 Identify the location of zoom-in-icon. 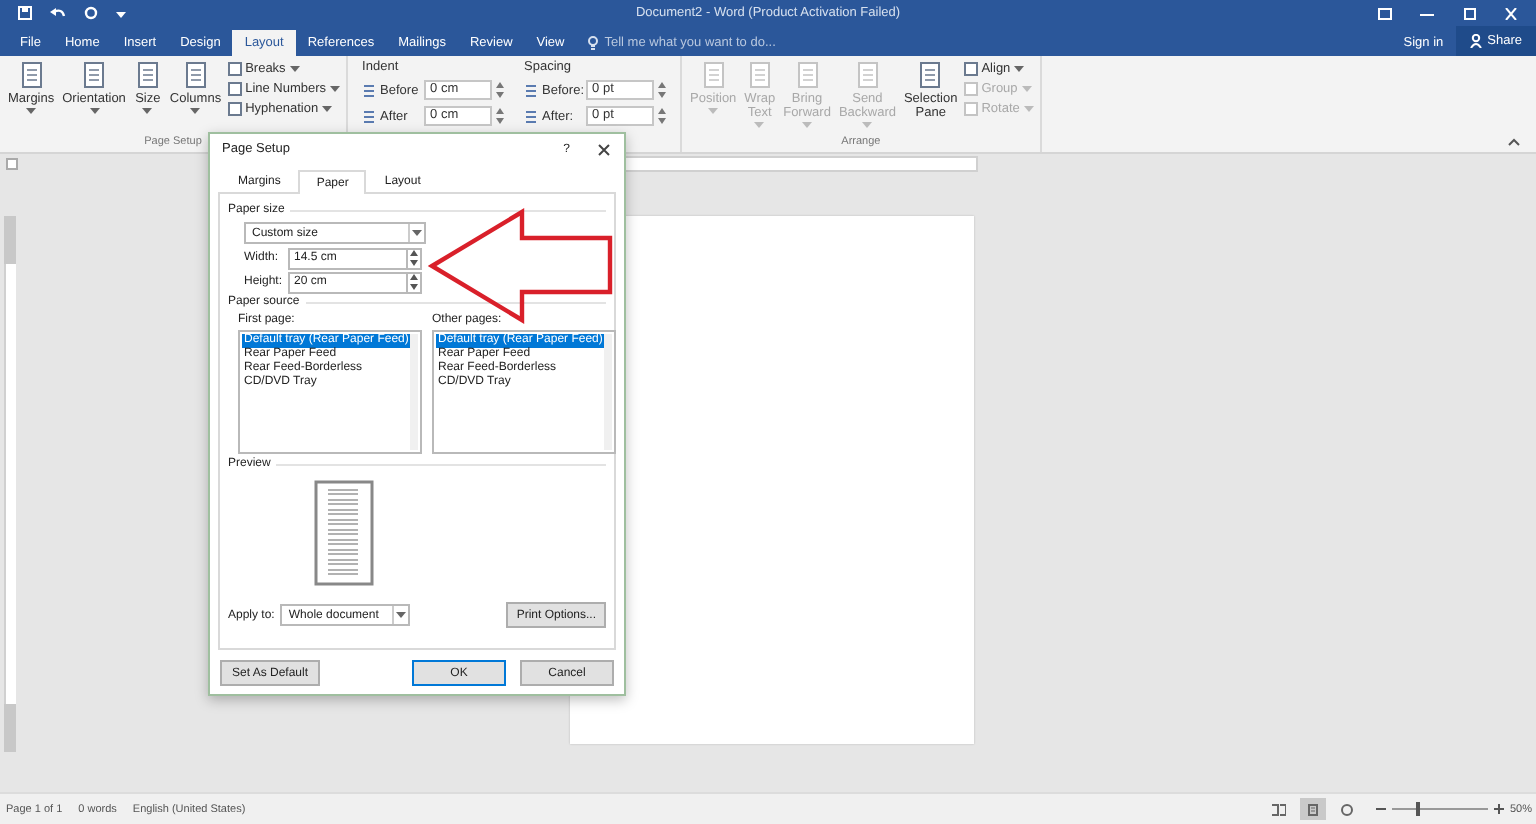
(1498, 809).